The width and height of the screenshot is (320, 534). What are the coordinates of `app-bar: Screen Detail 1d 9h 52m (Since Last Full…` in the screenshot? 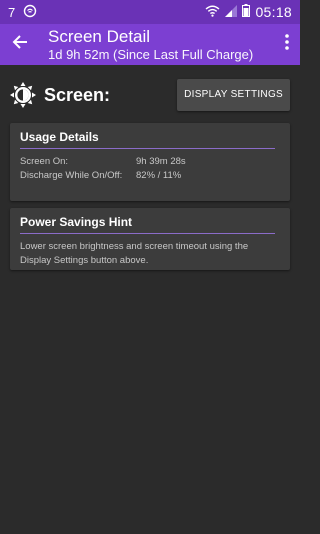 It's located at (150, 44).